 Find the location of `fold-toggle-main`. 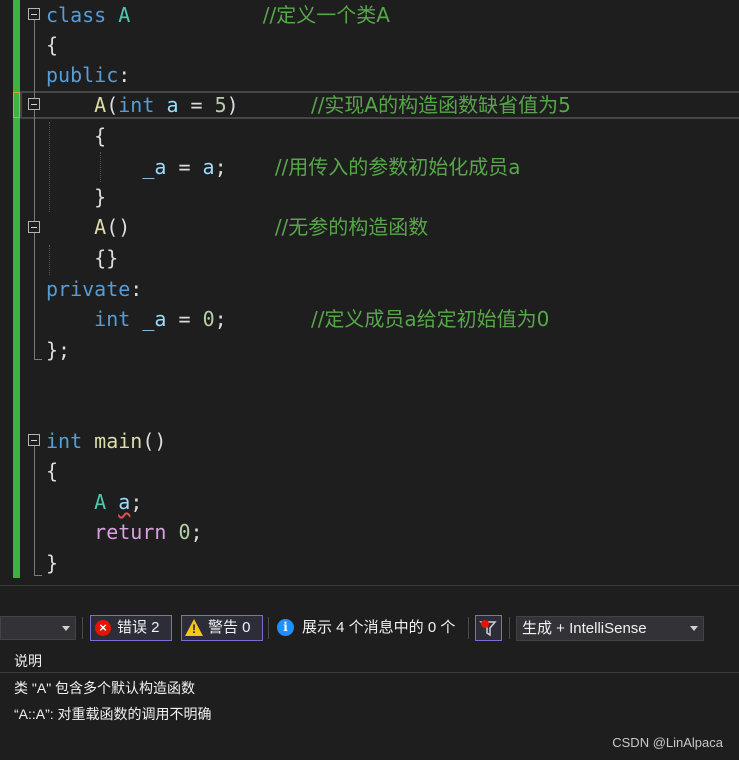

fold-toggle-main is located at coordinates (34, 440).